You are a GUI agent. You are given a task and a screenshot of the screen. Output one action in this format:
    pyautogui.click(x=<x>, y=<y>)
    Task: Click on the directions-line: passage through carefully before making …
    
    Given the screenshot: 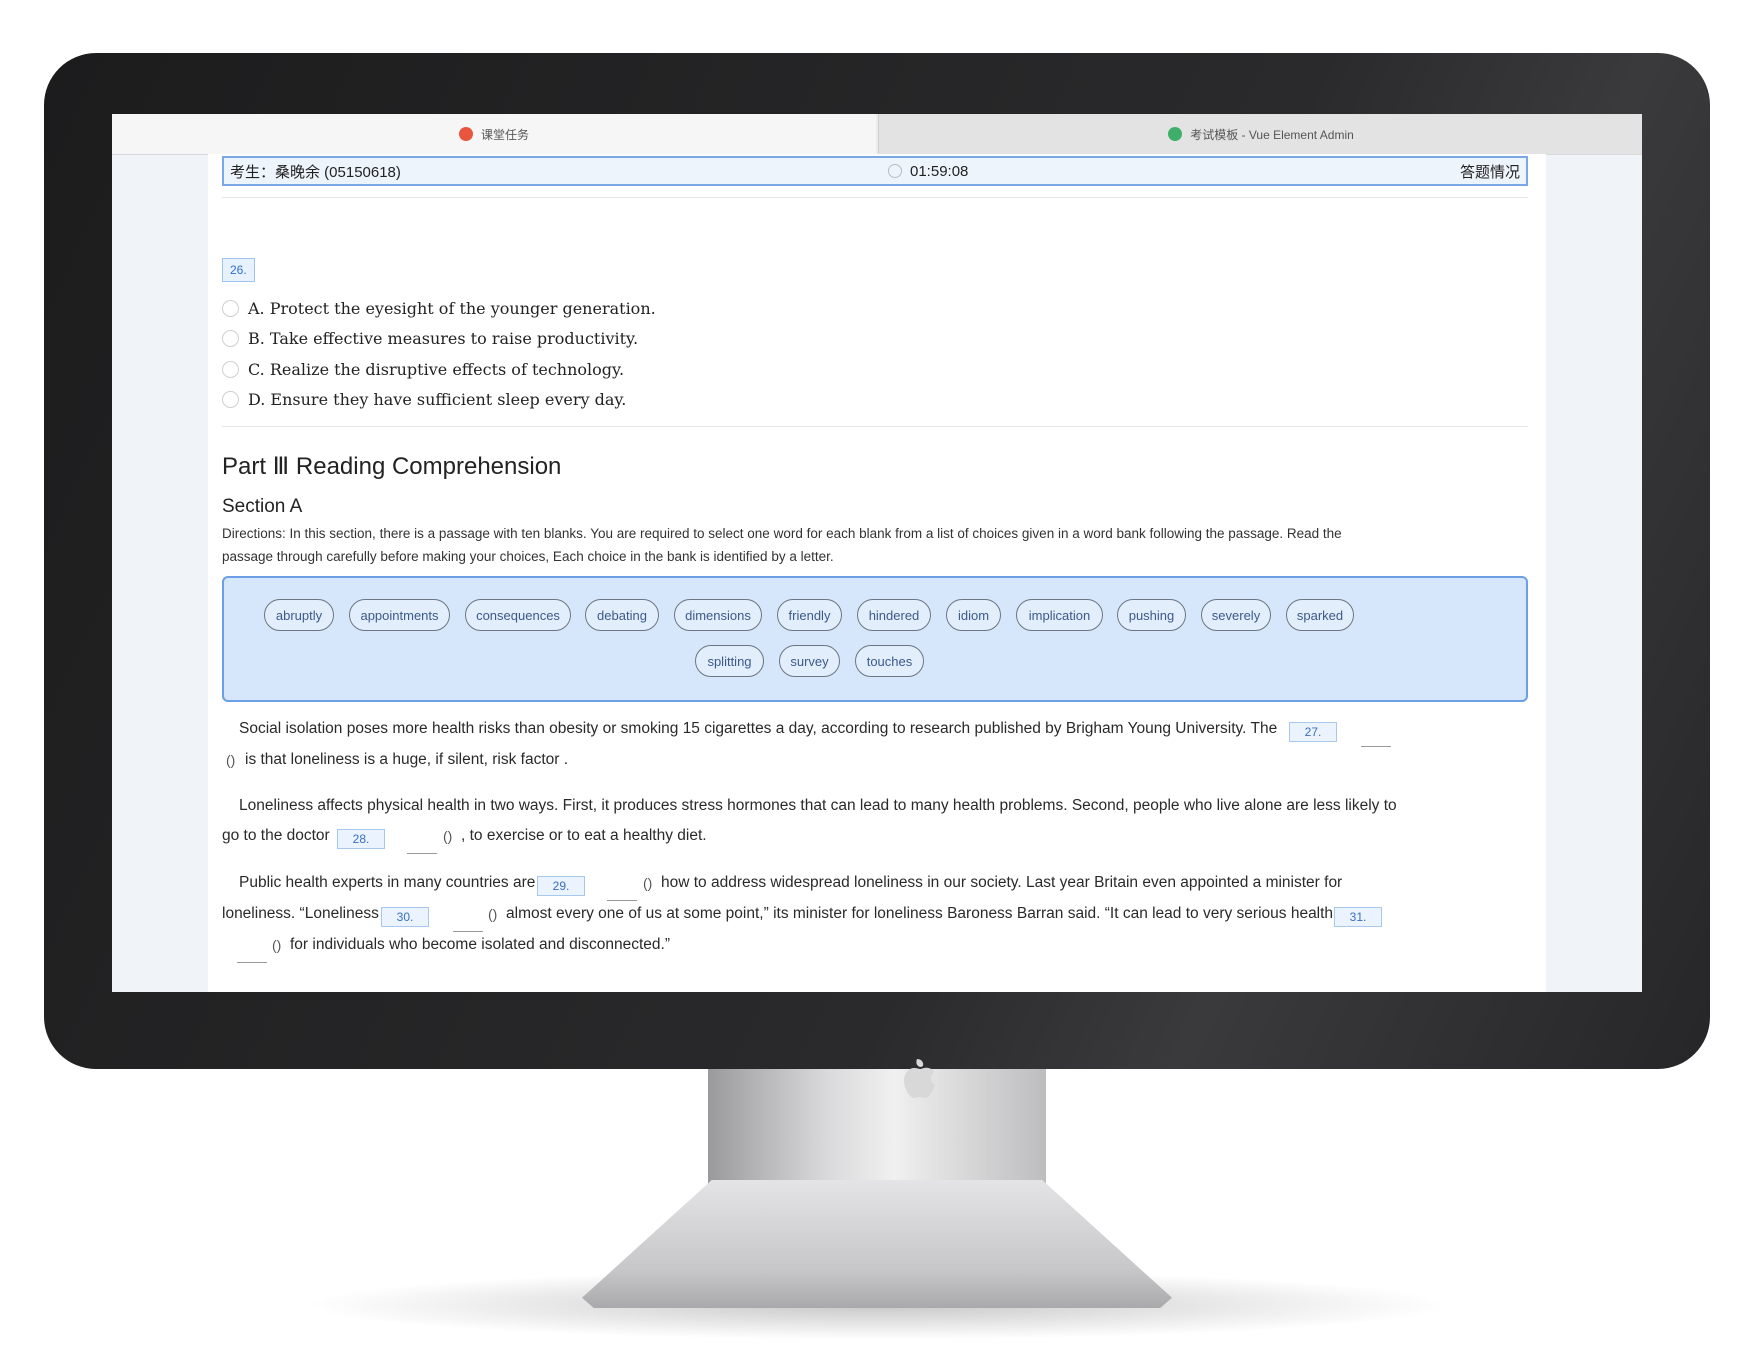 What is the action you would take?
    pyautogui.click(x=528, y=556)
    